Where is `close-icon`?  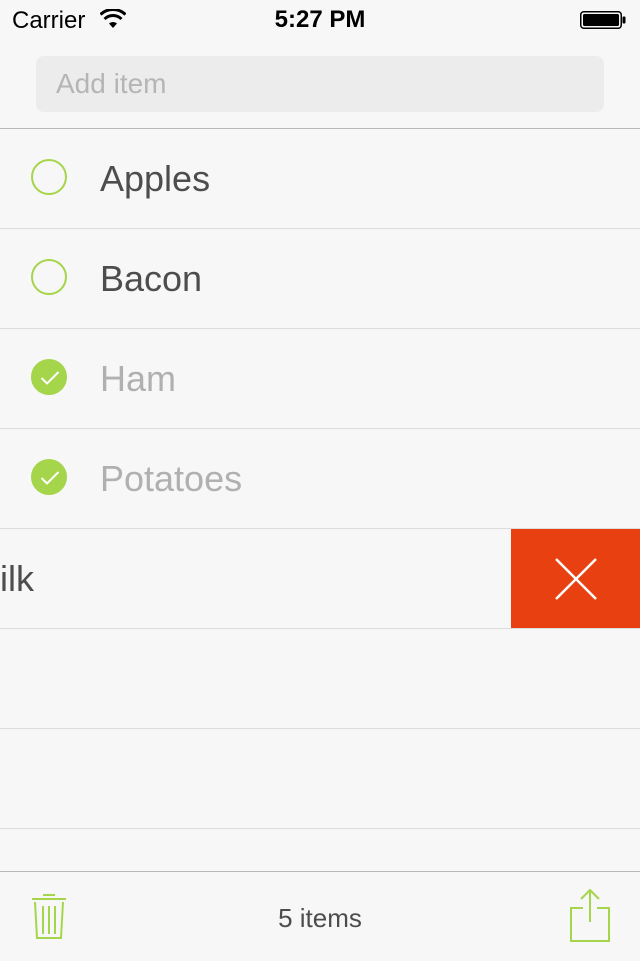 close-icon is located at coordinates (576, 579).